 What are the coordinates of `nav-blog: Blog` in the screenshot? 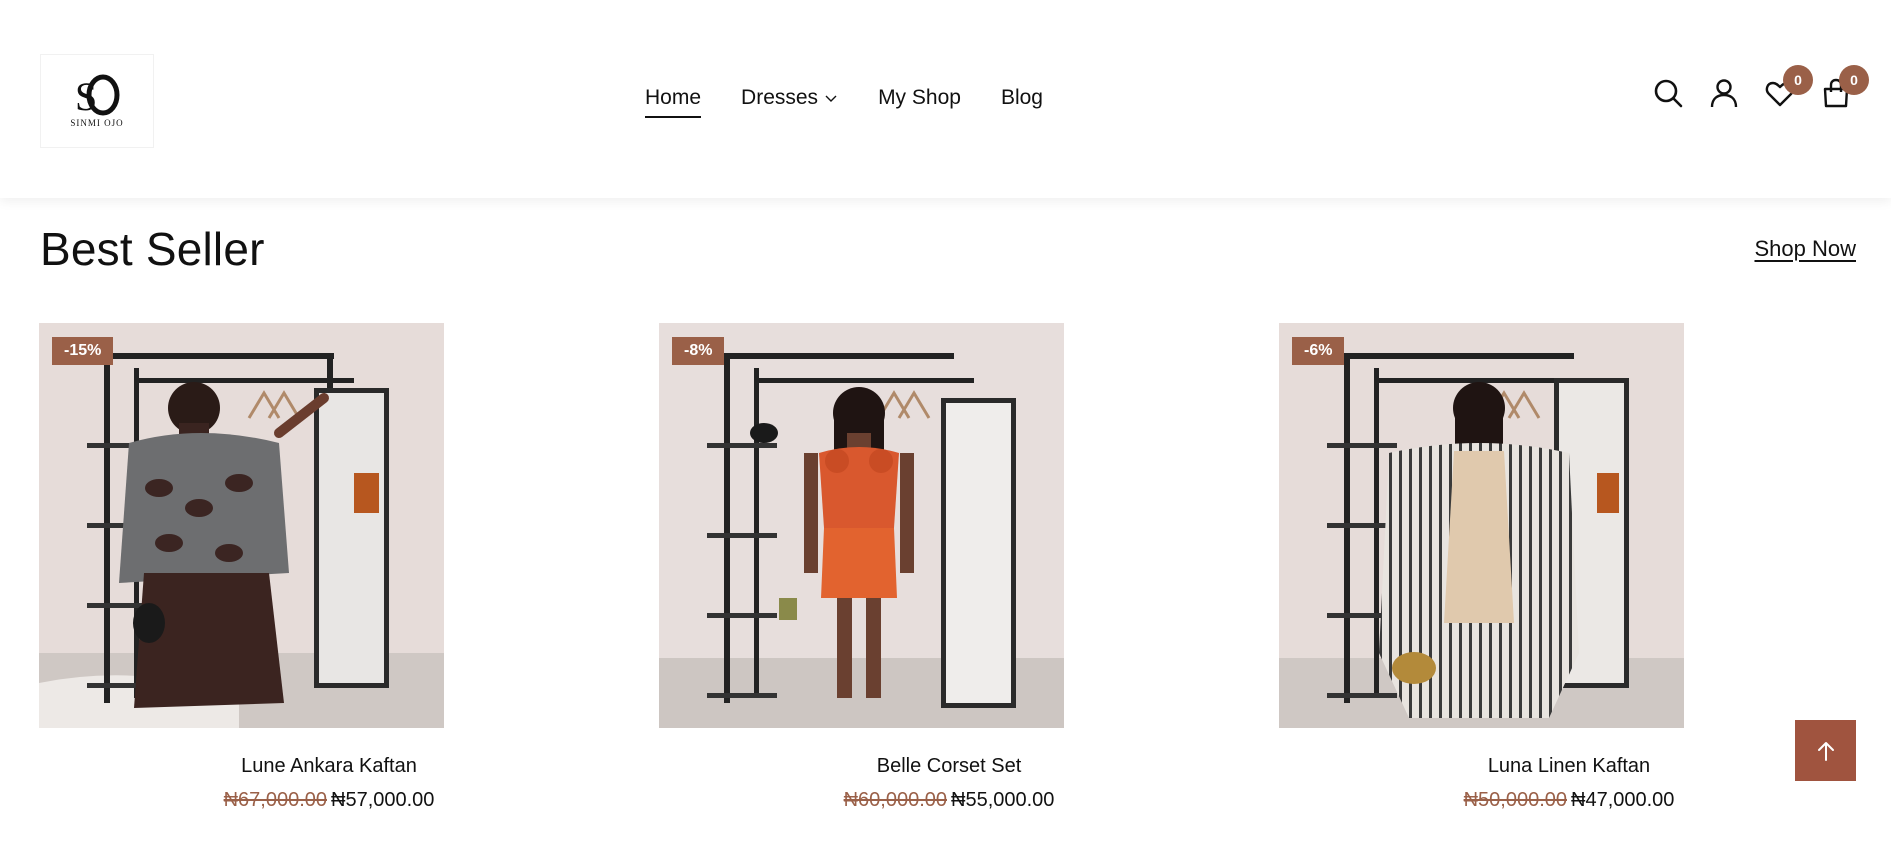 It's located at (1022, 98).